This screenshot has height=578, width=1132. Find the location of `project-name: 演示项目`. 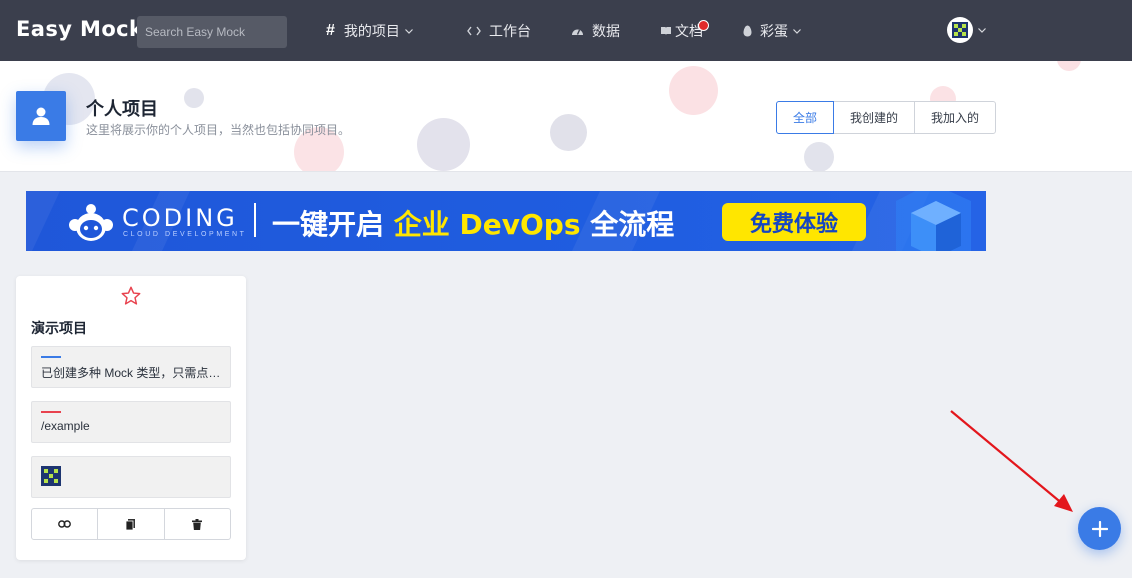

project-name: 演示项目 is located at coordinates (59, 328).